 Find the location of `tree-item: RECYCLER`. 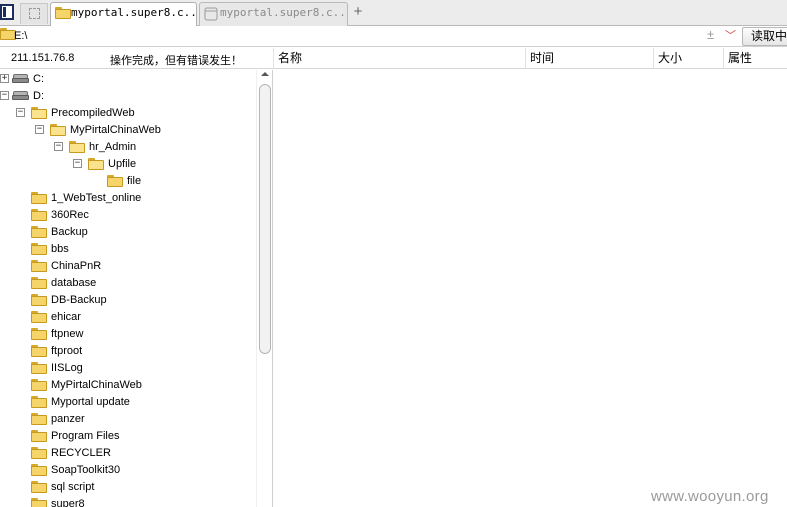

tree-item: RECYCLER is located at coordinates (128, 453).